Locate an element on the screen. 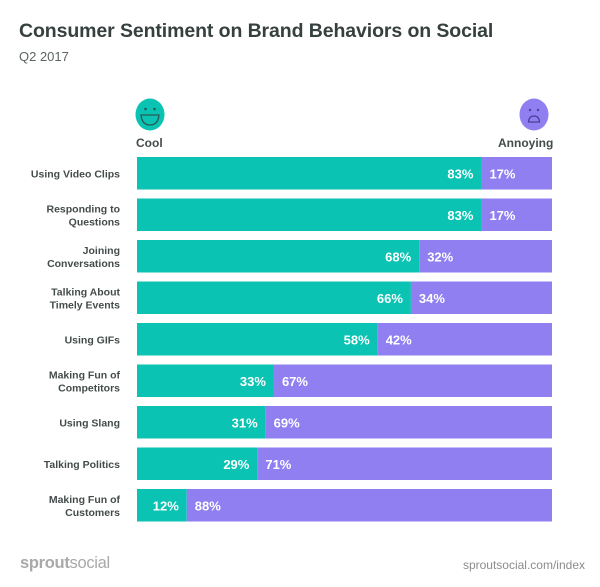 This screenshot has width=600, height=587. category-label: Making Fun of Competitors is located at coordinates (85, 381).